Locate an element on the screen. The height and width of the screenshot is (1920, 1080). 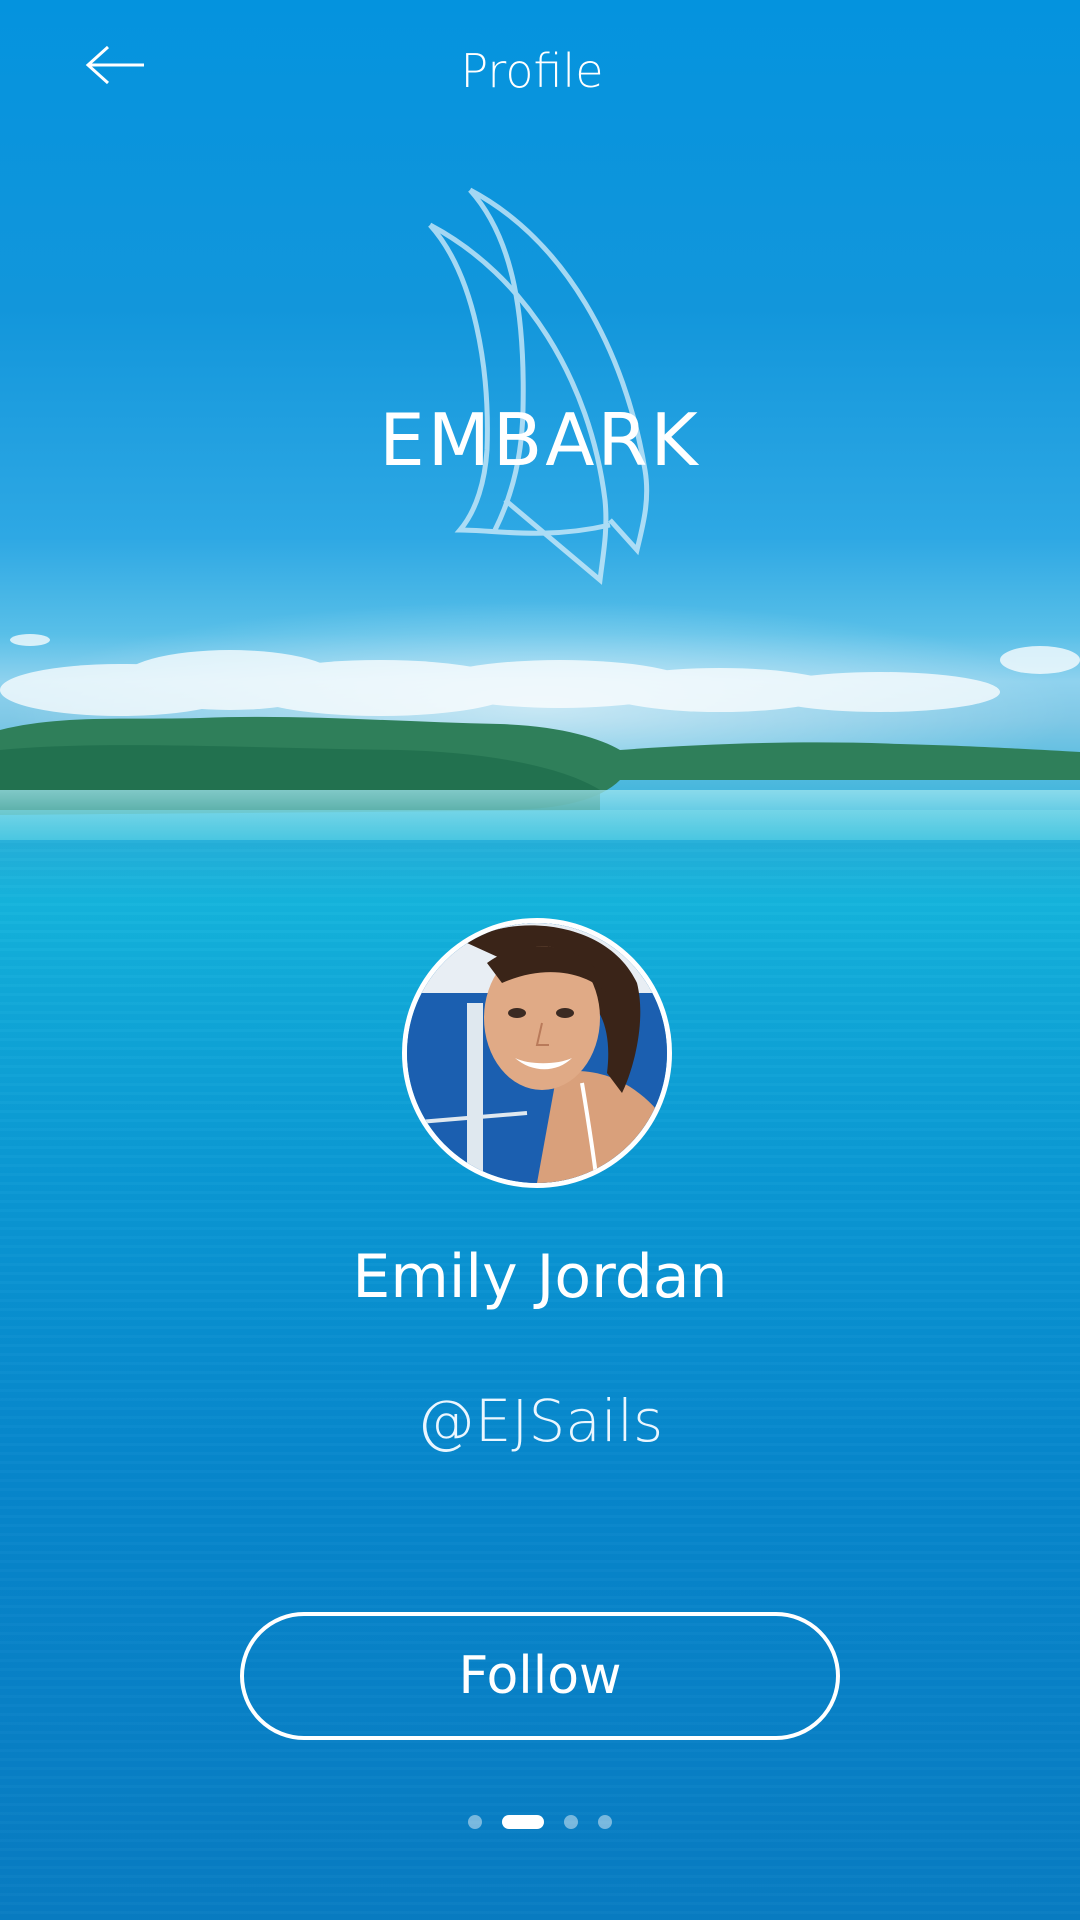
avatar is located at coordinates (537, 1053).